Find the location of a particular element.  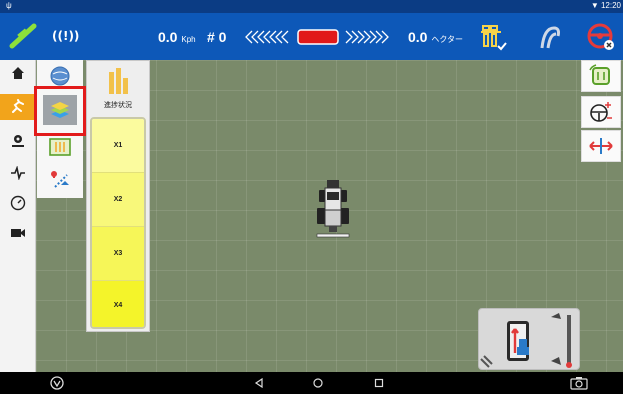

home-button is located at coordinates (318, 383).